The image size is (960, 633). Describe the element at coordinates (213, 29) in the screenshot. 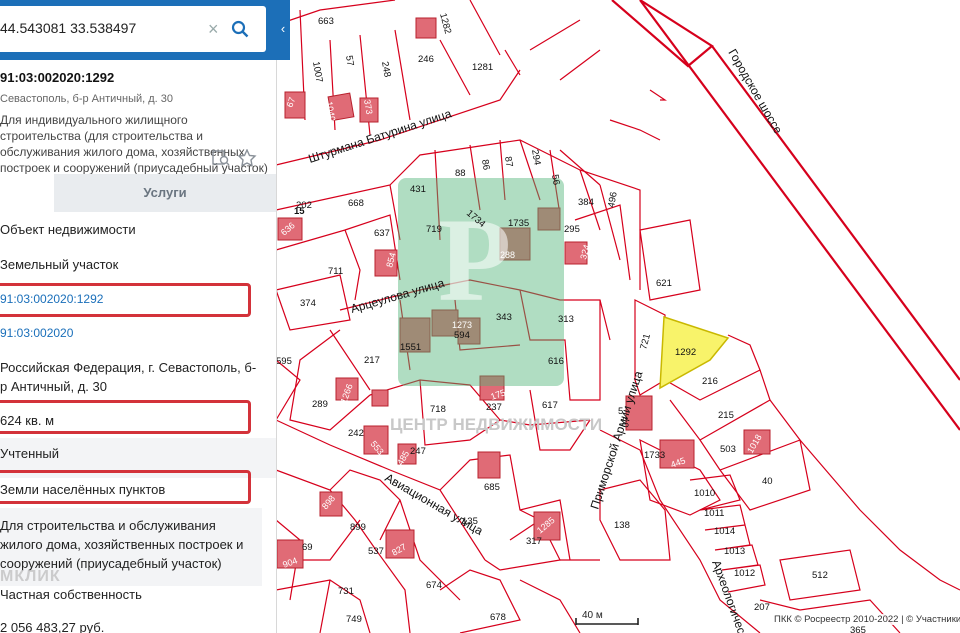

I see `clear-icon: ×` at that location.